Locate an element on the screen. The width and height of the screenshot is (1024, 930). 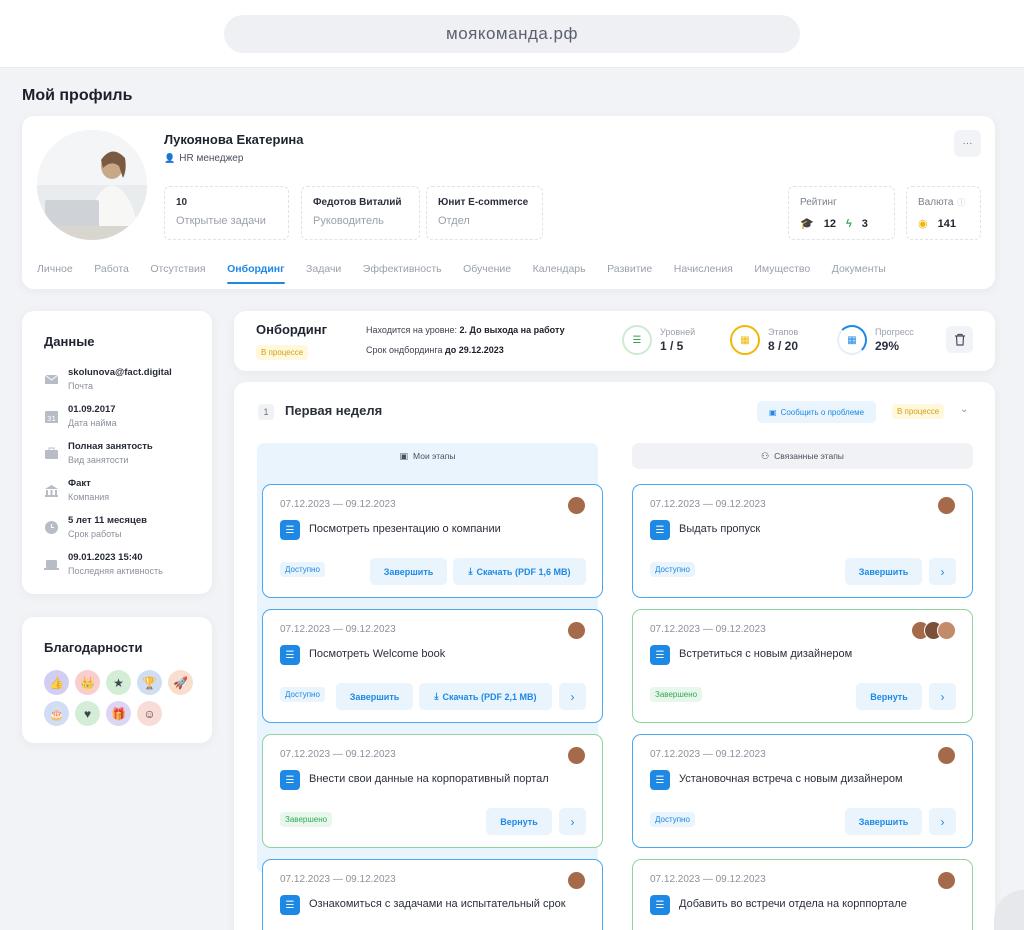
delete-button is located at coordinates (959, 339).